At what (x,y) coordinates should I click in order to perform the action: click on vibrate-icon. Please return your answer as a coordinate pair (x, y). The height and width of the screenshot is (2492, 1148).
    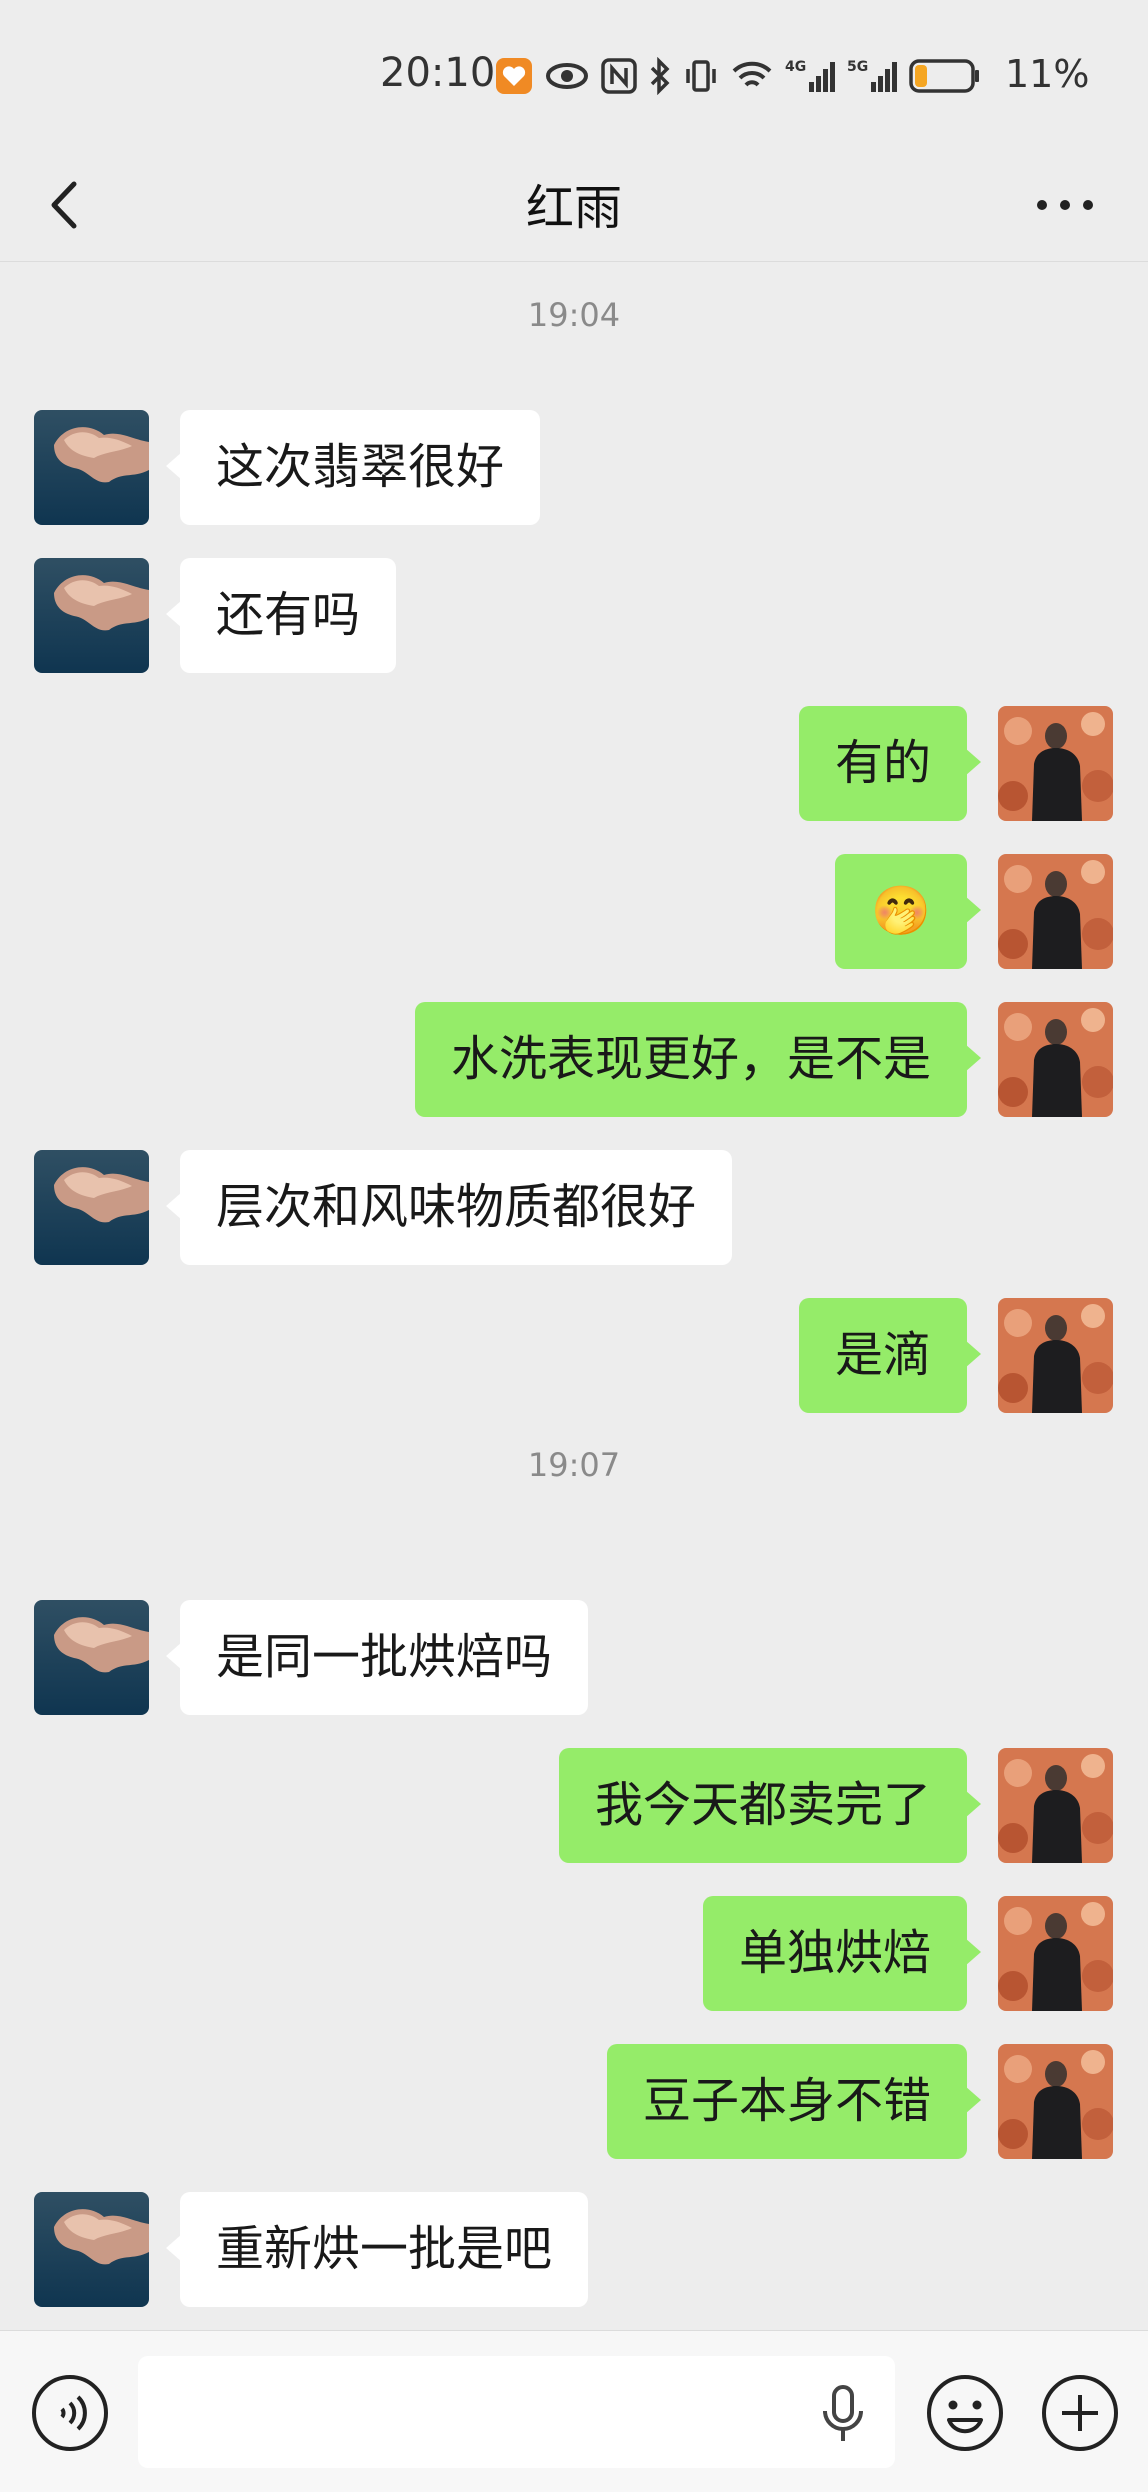
    Looking at the image, I should click on (701, 76).